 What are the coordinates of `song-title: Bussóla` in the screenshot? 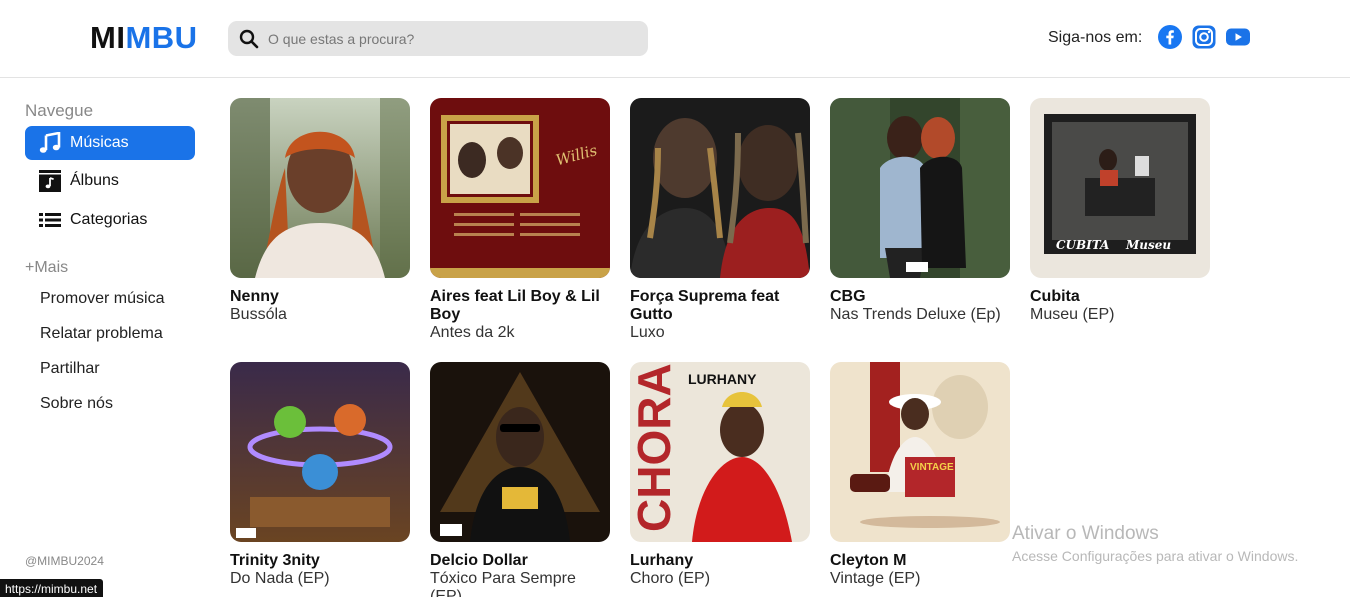 It's located at (258, 314).